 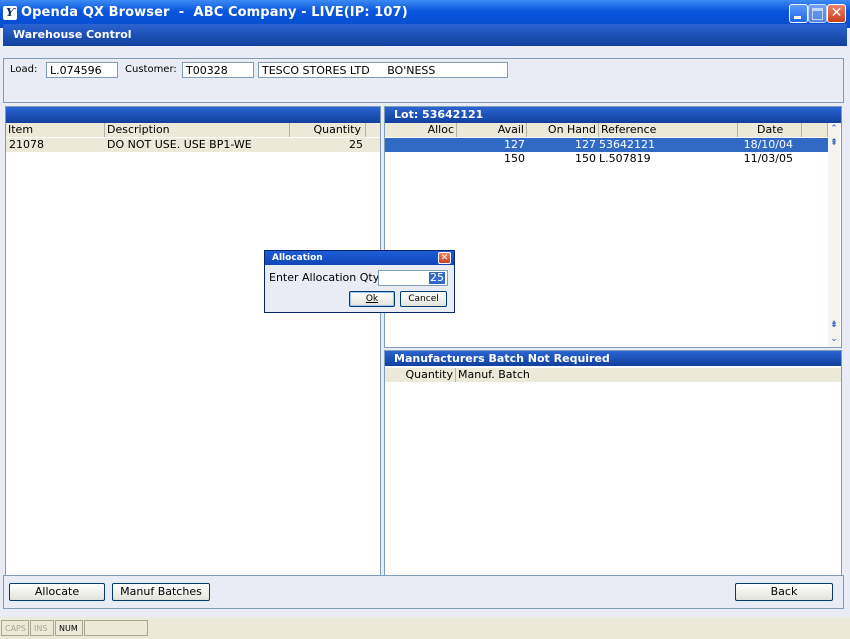 I want to click on dialog-close-icon: ✕, so click(x=444, y=258).